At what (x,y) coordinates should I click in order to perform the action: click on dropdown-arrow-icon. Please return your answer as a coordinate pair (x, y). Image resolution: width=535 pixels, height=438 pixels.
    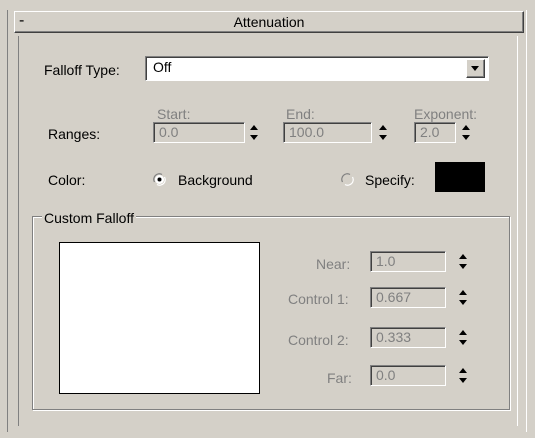
    Looking at the image, I should click on (475, 68).